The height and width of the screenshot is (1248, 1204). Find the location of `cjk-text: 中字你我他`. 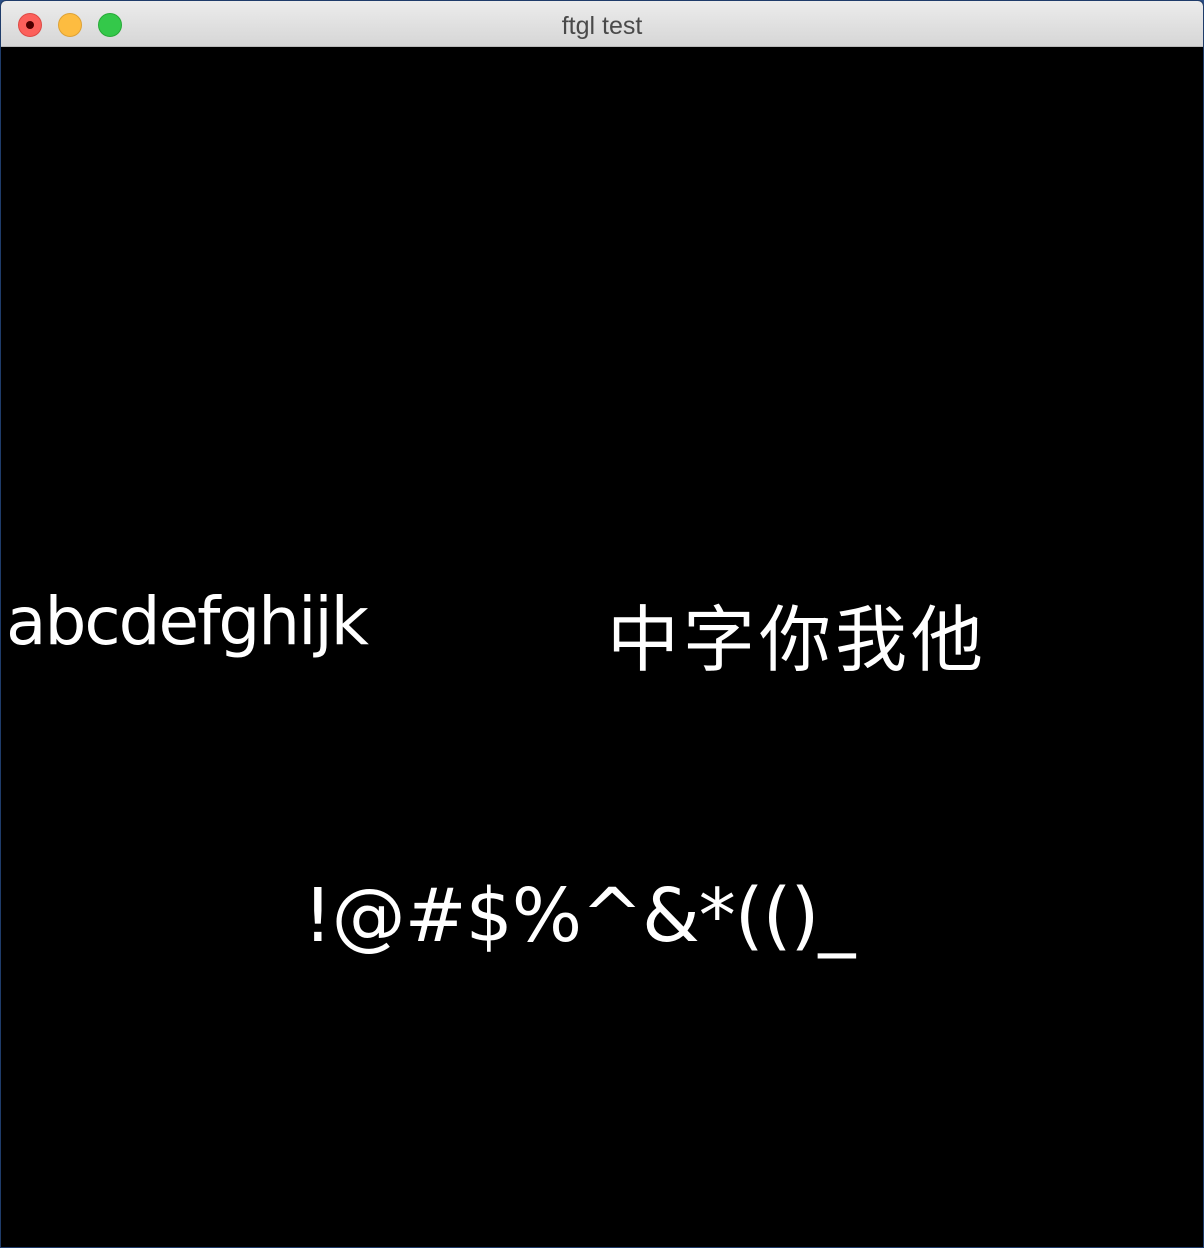

cjk-text: 中字你我他 is located at coordinates (797, 640).